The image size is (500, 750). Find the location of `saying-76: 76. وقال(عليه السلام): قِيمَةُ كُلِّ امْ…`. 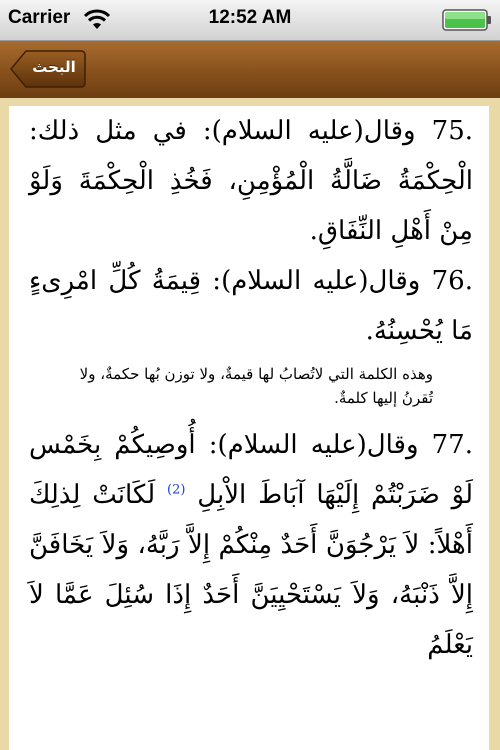

saying-76: 76. وقال(عليه السلام): قِيمَةُ كُلِّ امْ… is located at coordinates (251, 306).